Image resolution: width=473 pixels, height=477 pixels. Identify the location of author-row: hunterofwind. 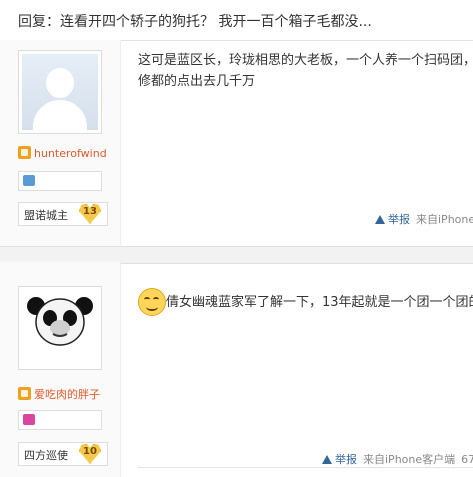
(62, 154).